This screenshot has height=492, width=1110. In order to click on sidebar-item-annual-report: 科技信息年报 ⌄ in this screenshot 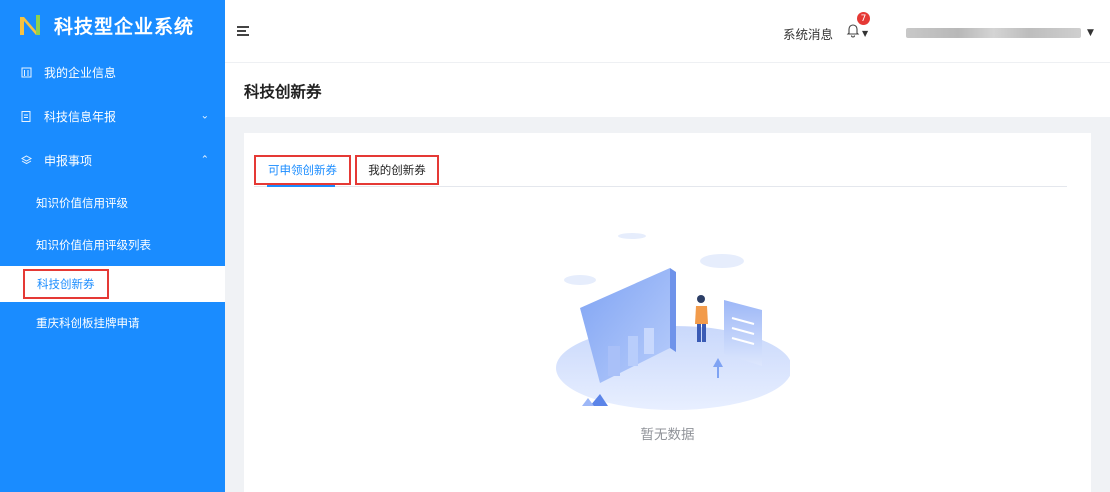, I will do `click(112, 116)`.